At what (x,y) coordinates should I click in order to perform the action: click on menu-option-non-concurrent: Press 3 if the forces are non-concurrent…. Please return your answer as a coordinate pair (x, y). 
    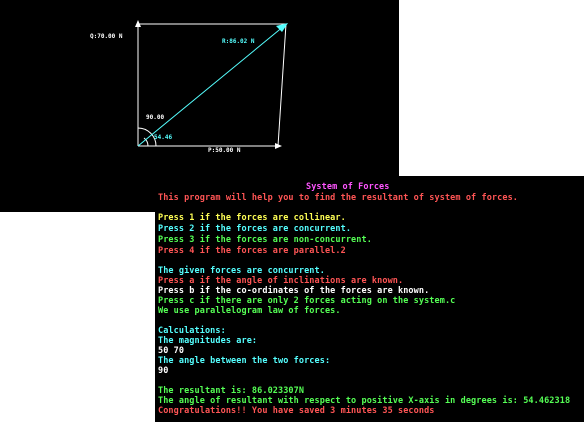
    Looking at the image, I should click on (265, 240).